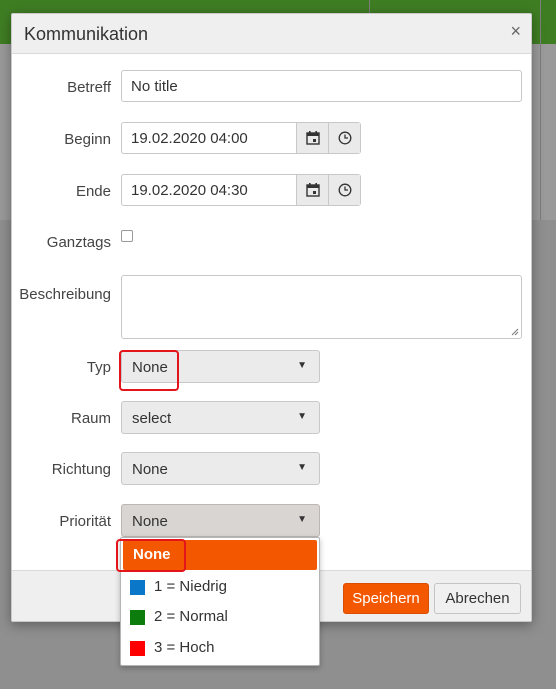 The height and width of the screenshot is (689, 556). I want to click on option-label: 3 = Hoch, so click(184, 647).